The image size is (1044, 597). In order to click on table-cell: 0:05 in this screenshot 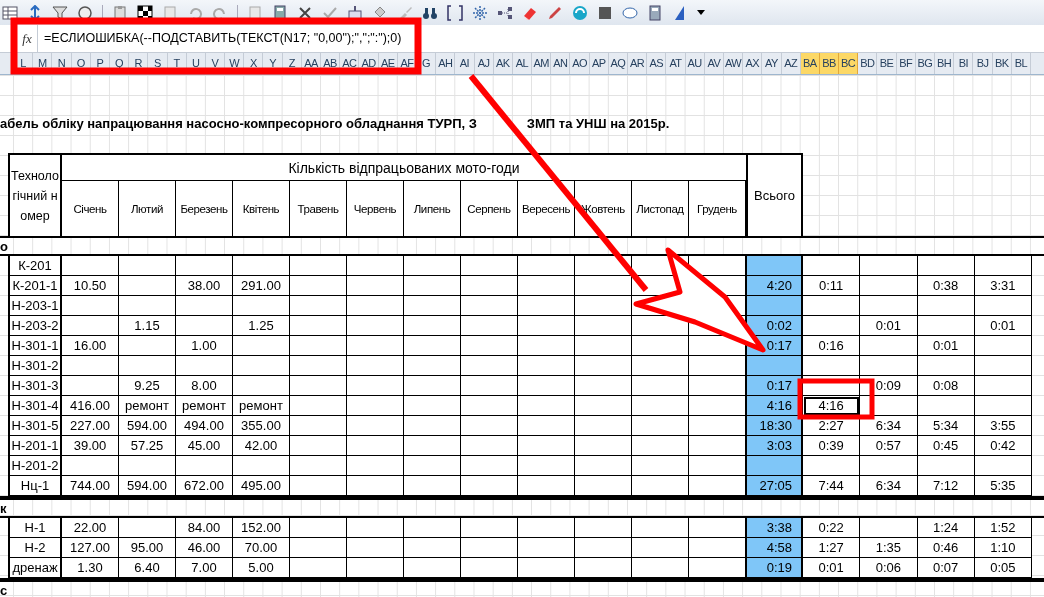, I will do `click(1003, 568)`.